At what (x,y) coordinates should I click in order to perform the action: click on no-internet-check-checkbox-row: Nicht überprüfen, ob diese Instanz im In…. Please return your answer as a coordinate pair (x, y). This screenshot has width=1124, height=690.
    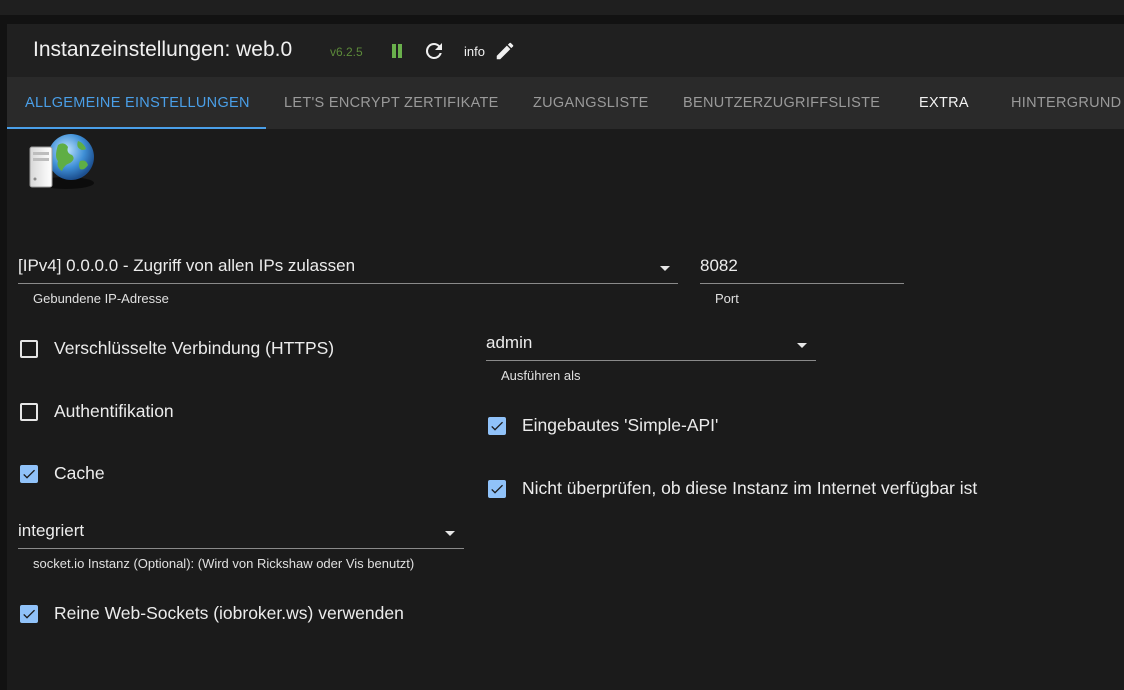
    Looking at the image, I should click on (732, 488).